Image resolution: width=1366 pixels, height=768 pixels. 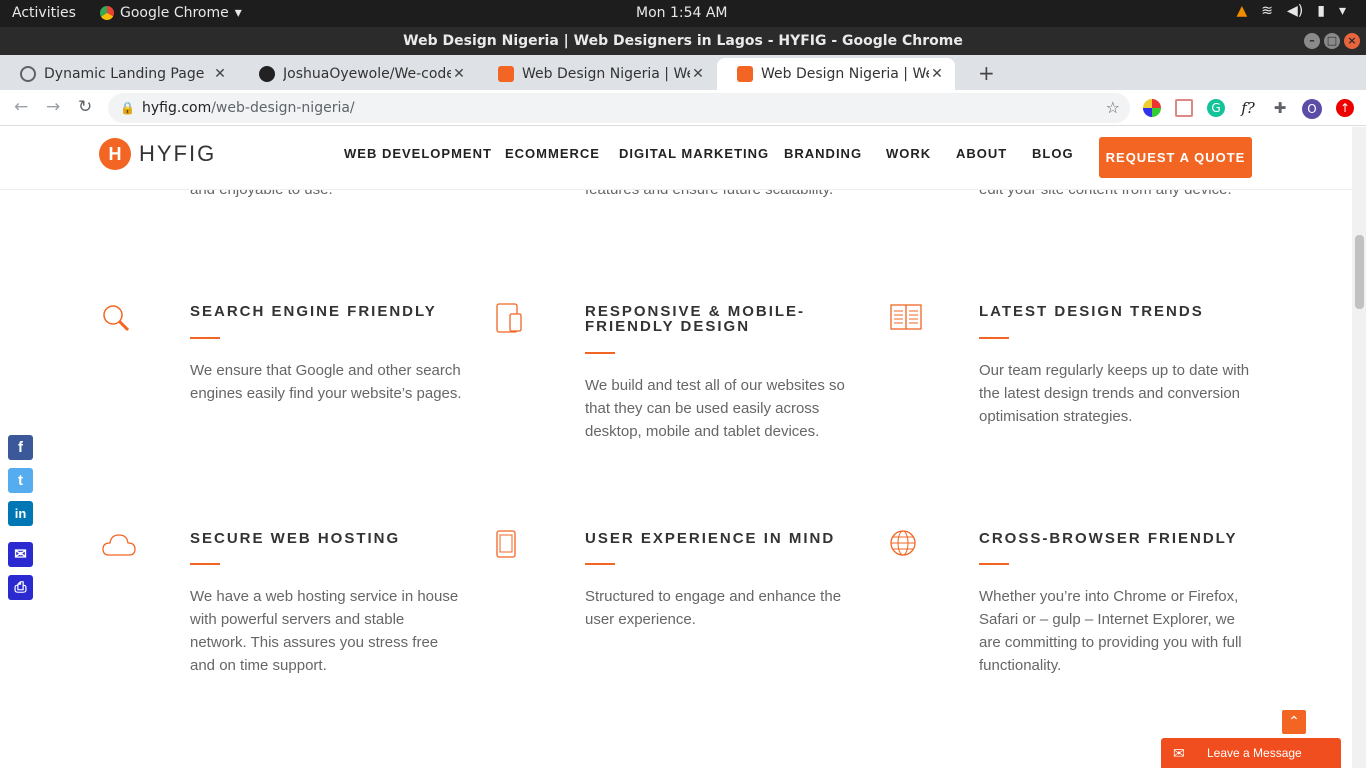 I want to click on magnifier-icon, so click(x=116, y=318).